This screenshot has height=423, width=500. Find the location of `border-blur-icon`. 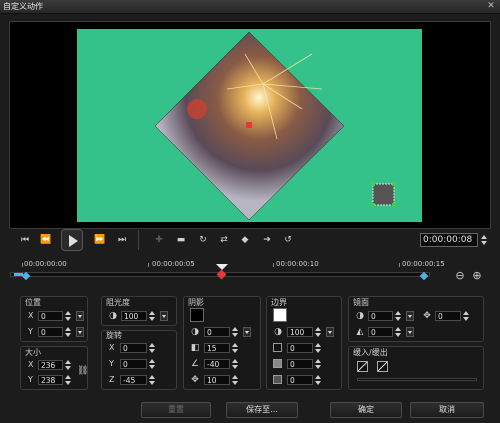

border-blur-icon is located at coordinates (277, 363).